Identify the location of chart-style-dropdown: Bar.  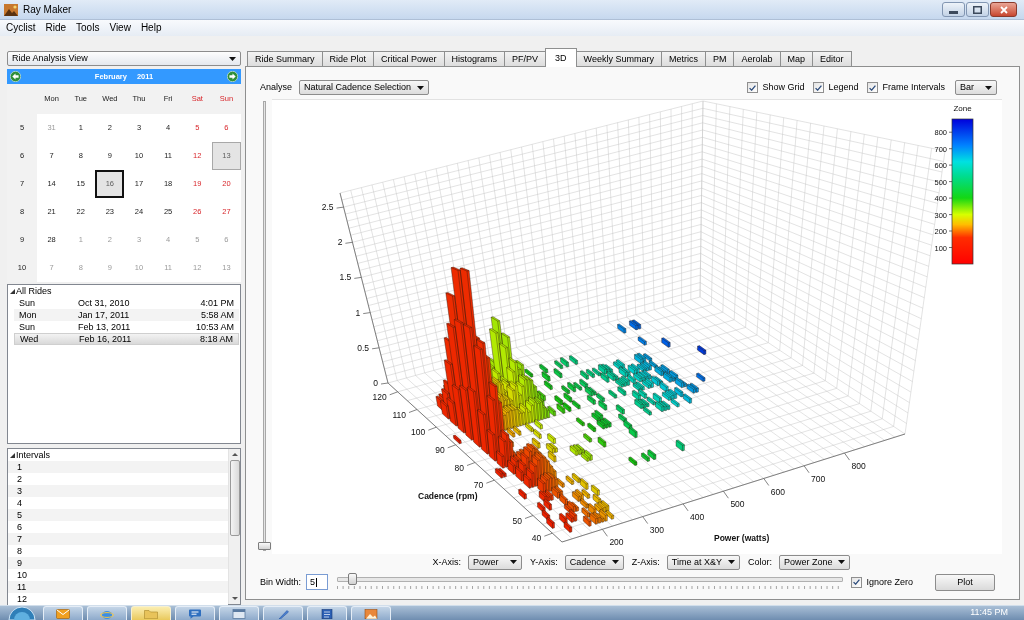
(976, 87).